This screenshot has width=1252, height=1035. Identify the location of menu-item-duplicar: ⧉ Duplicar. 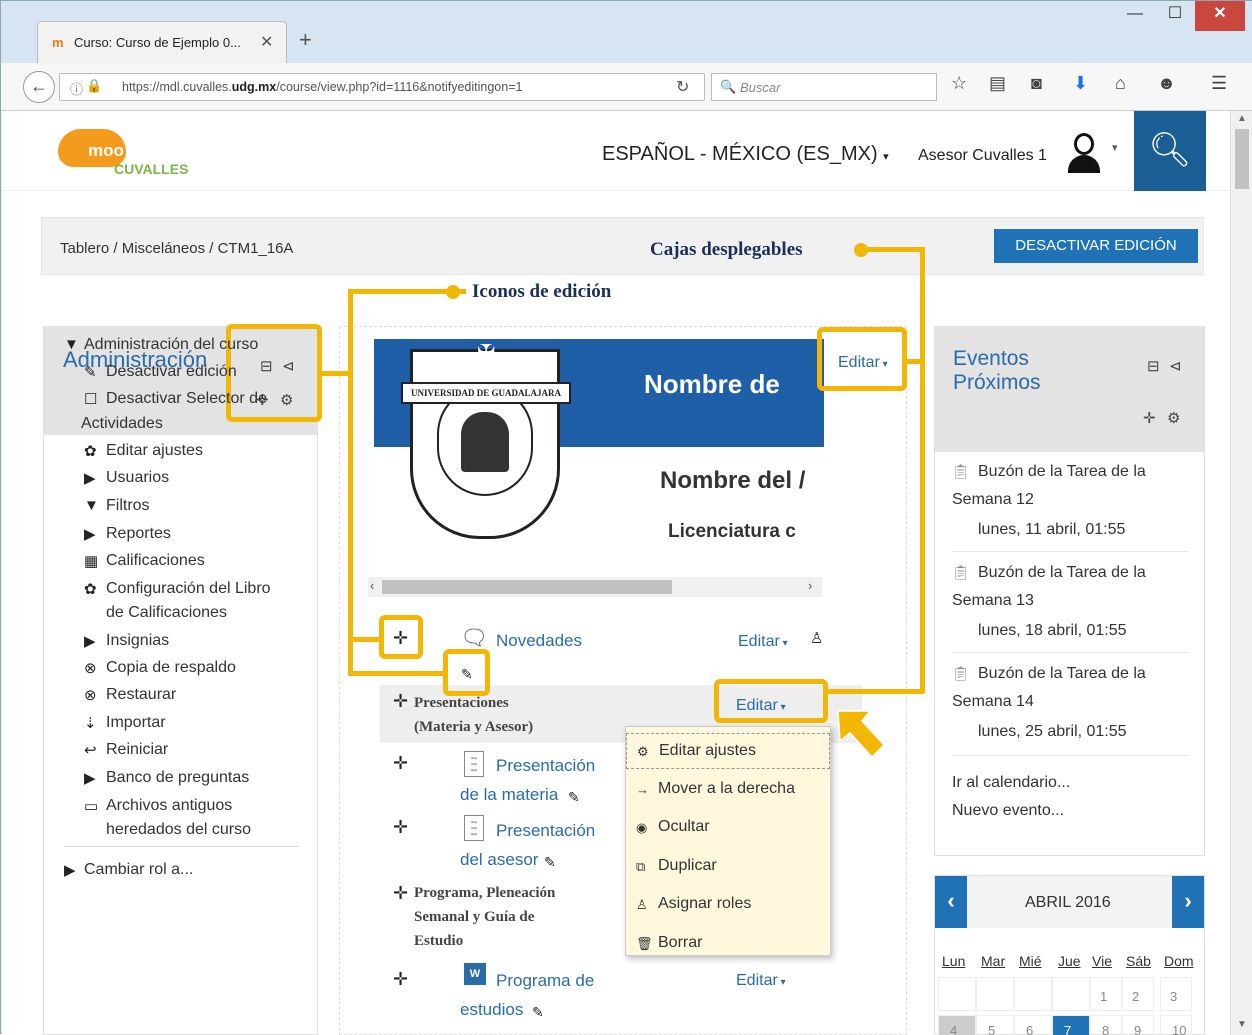
(728, 867).